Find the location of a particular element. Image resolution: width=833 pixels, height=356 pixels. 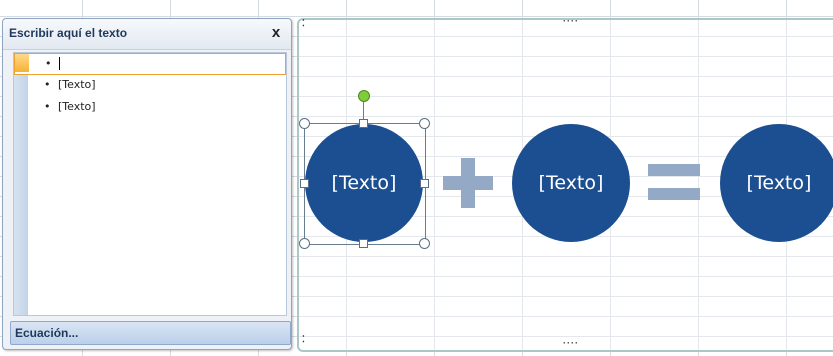

list-item-text is located at coordinates (59, 64).